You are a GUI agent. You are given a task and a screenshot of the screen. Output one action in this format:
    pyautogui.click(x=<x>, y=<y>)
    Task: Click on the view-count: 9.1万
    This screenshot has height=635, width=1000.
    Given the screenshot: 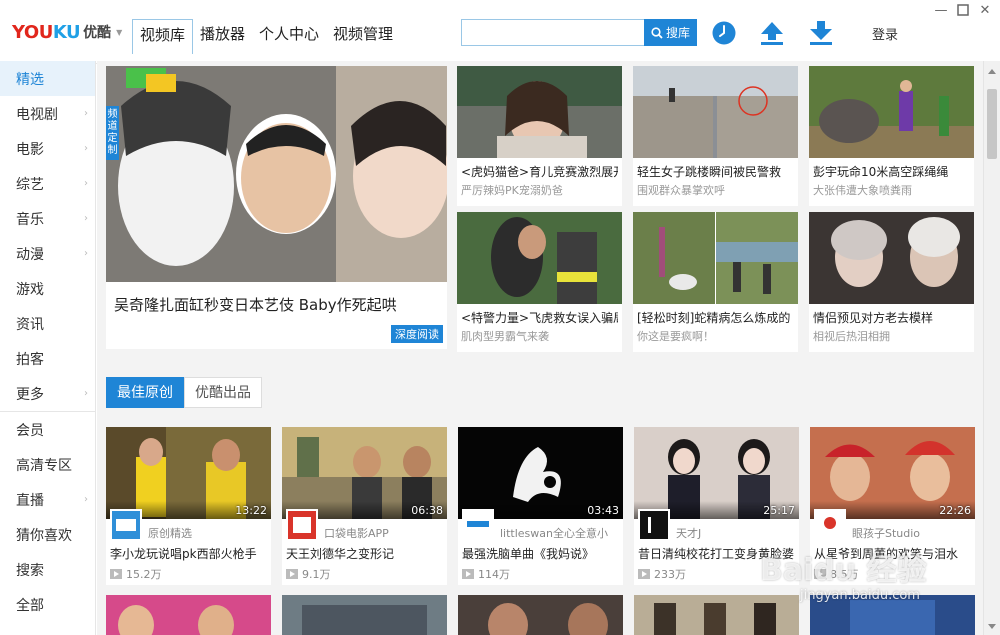 What is the action you would take?
    pyautogui.click(x=308, y=574)
    